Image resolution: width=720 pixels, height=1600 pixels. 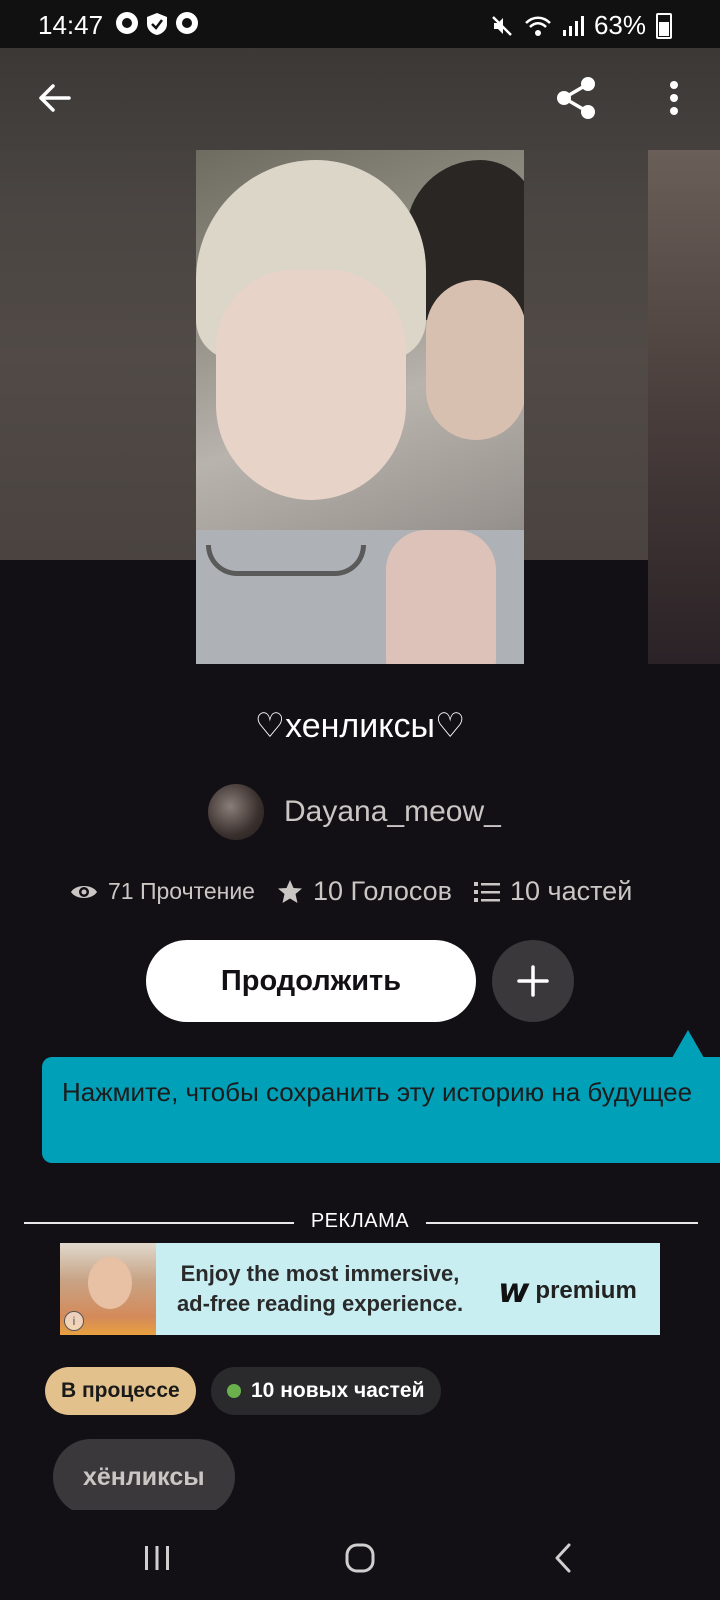 I want to click on status-badge: В процессе, so click(x=120, y=1391).